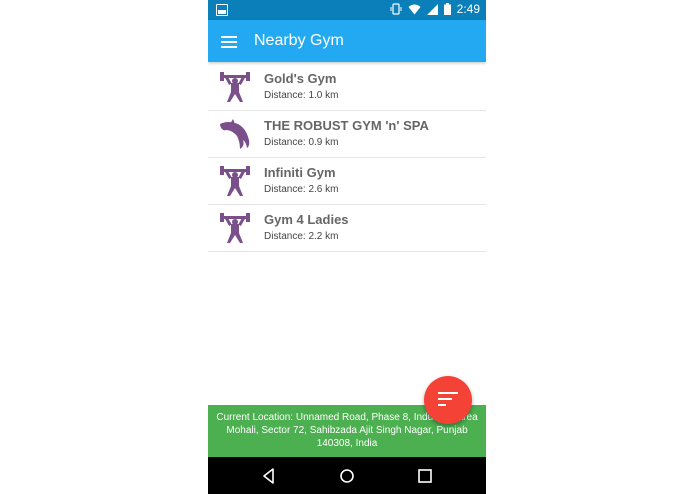 This screenshot has width=695, height=494. What do you see at coordinates (306, 219) in the screenshot?
I see `gym-name: Gym 4 Ladies` at bounding box center [306, 219].